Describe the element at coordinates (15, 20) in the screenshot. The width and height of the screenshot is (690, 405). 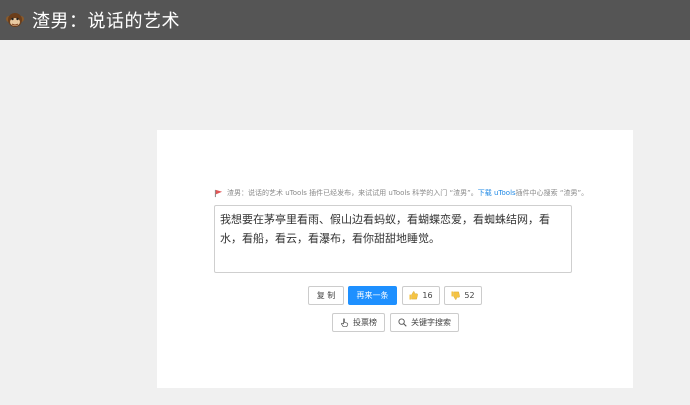
I see `monkey-logo-icon` at that location.